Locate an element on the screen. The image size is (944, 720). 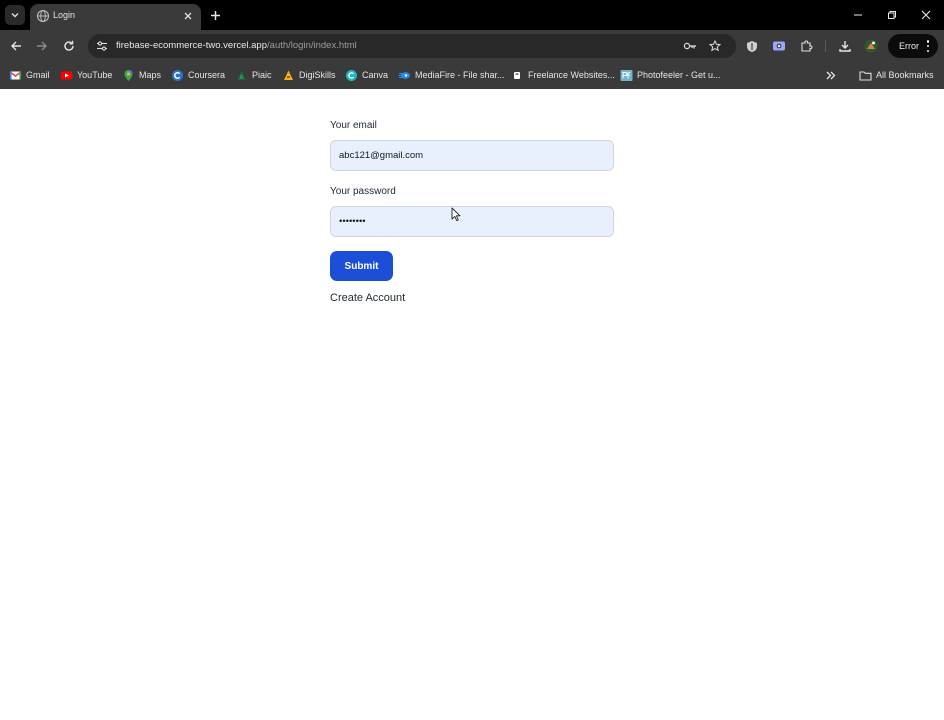
piaic-icon is located at coordinates (241, 74).